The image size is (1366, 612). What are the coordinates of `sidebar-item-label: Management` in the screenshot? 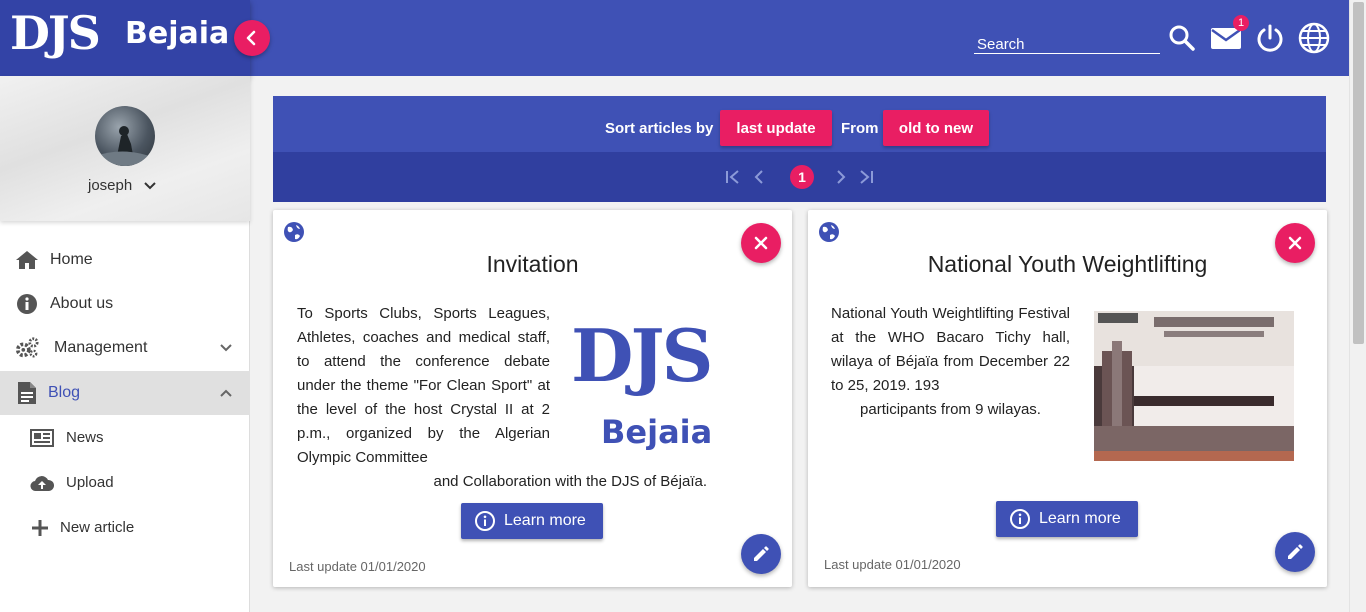 It's located at (101, 347).